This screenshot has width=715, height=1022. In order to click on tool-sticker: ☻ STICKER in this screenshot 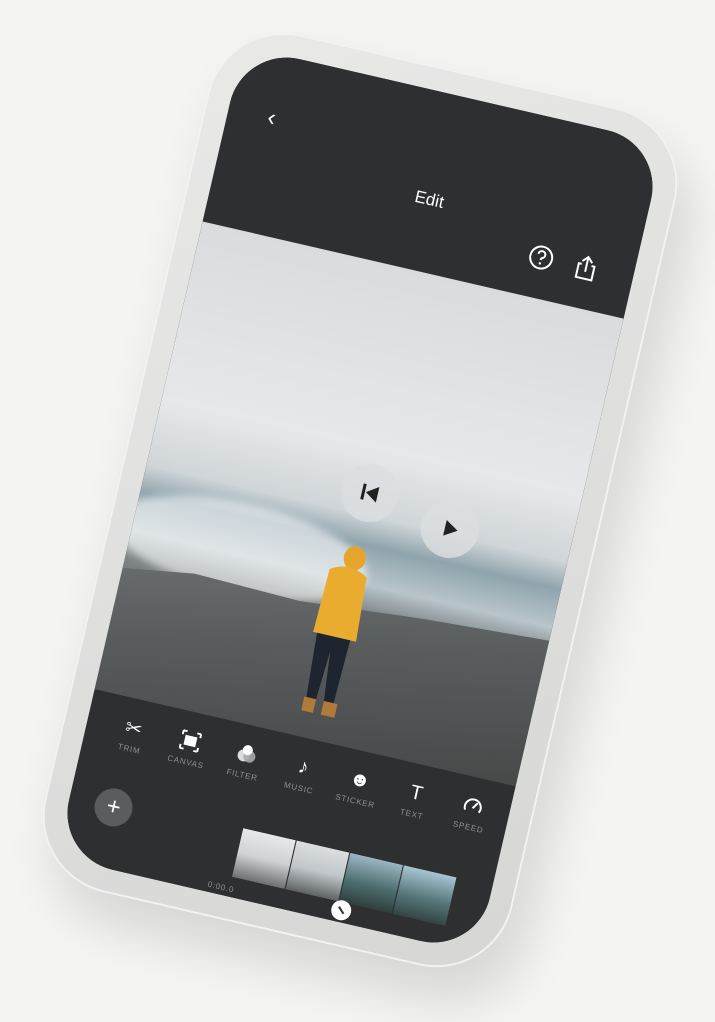, I will do `click(358, 786)`.